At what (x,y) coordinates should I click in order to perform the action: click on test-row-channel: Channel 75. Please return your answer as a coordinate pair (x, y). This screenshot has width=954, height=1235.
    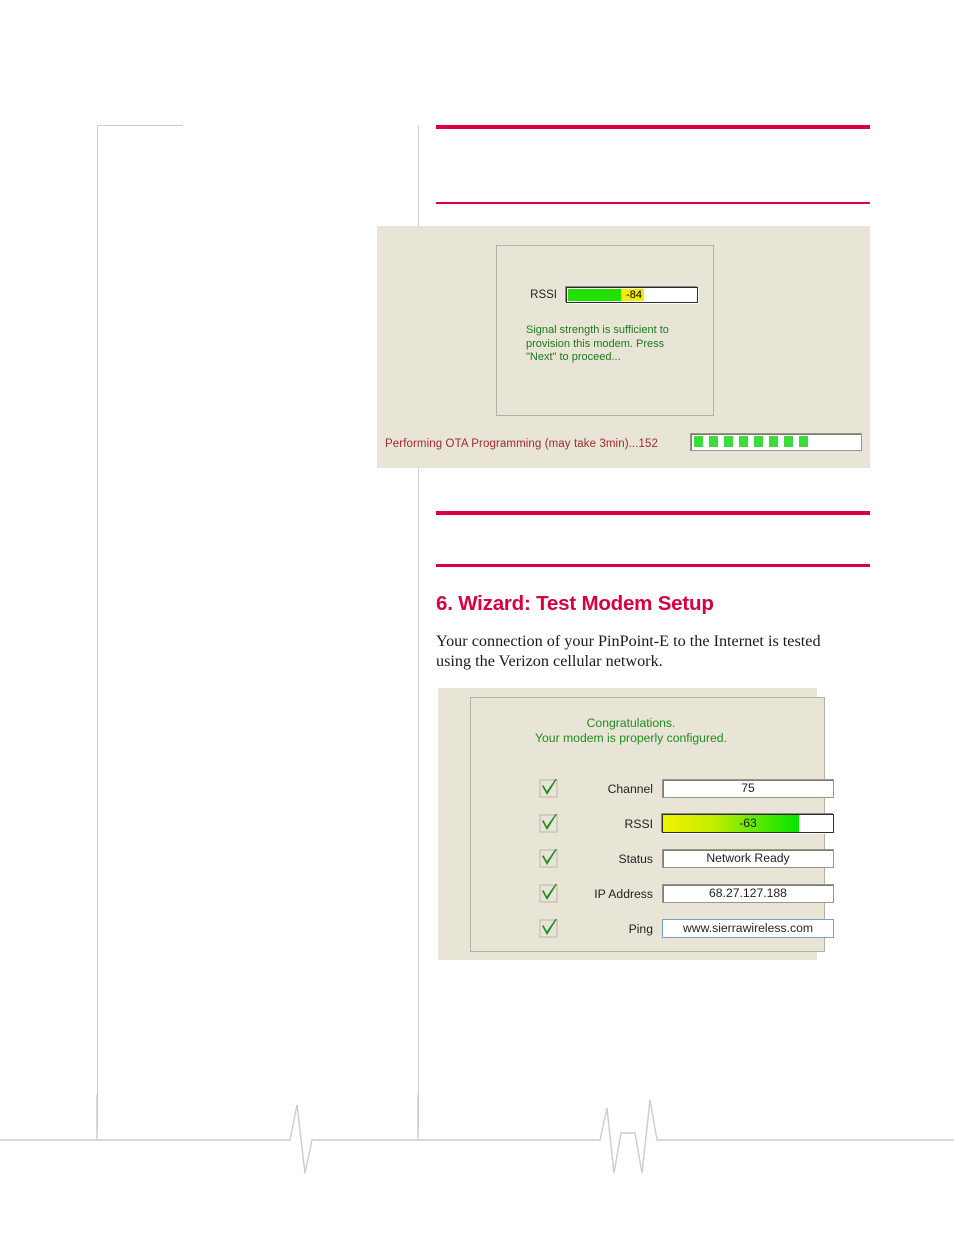
    Looking at the image, I should click on (652, 788).